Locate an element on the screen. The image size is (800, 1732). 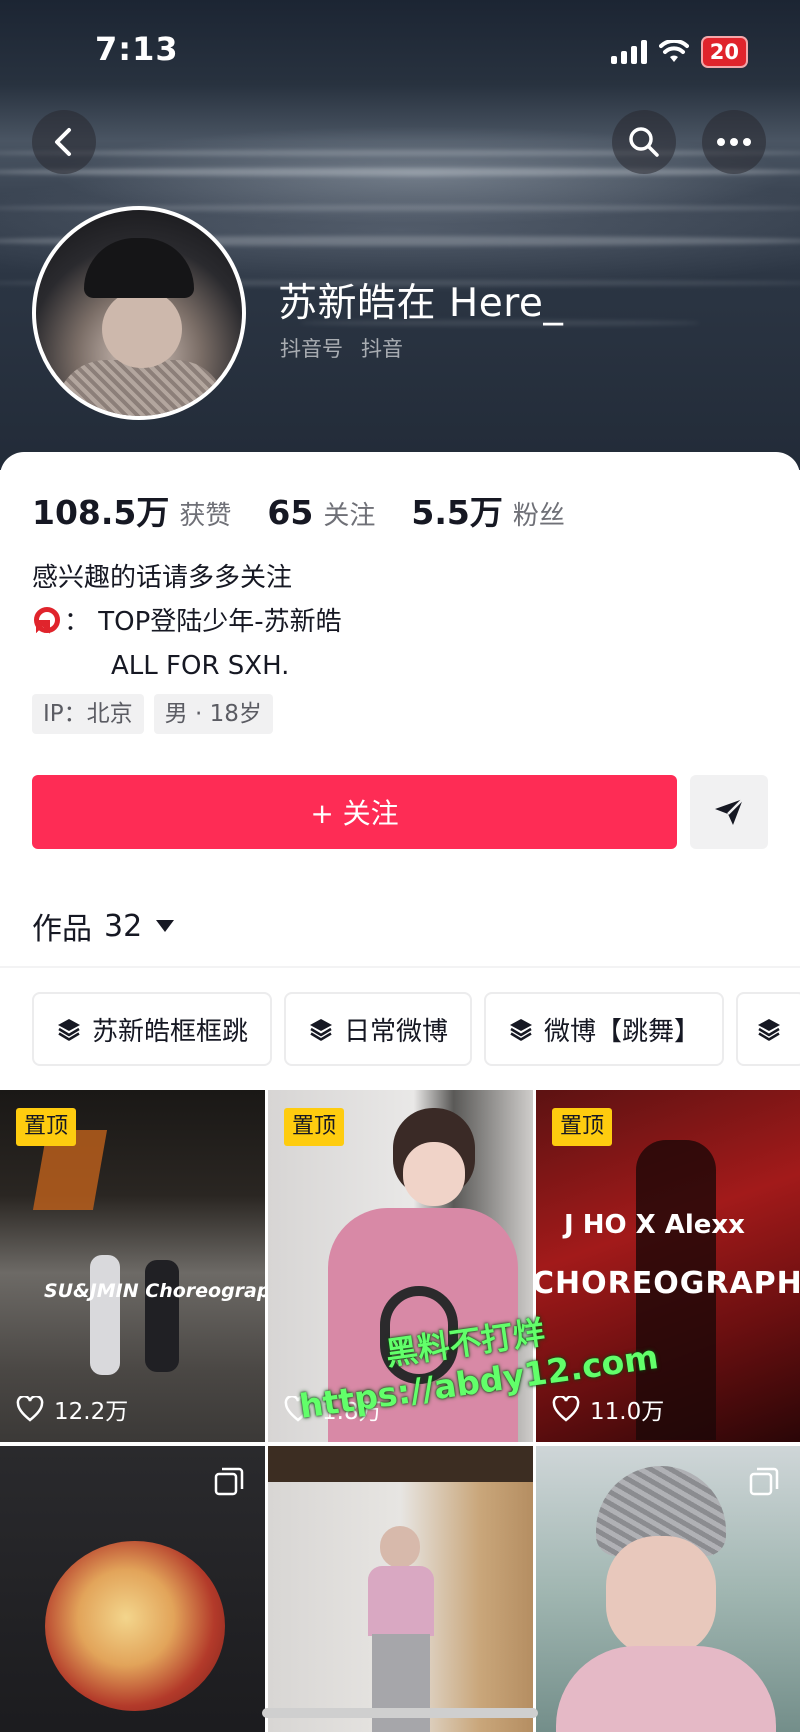
ip-location-tag: IP：北京 is located at coordinates (88, 714).